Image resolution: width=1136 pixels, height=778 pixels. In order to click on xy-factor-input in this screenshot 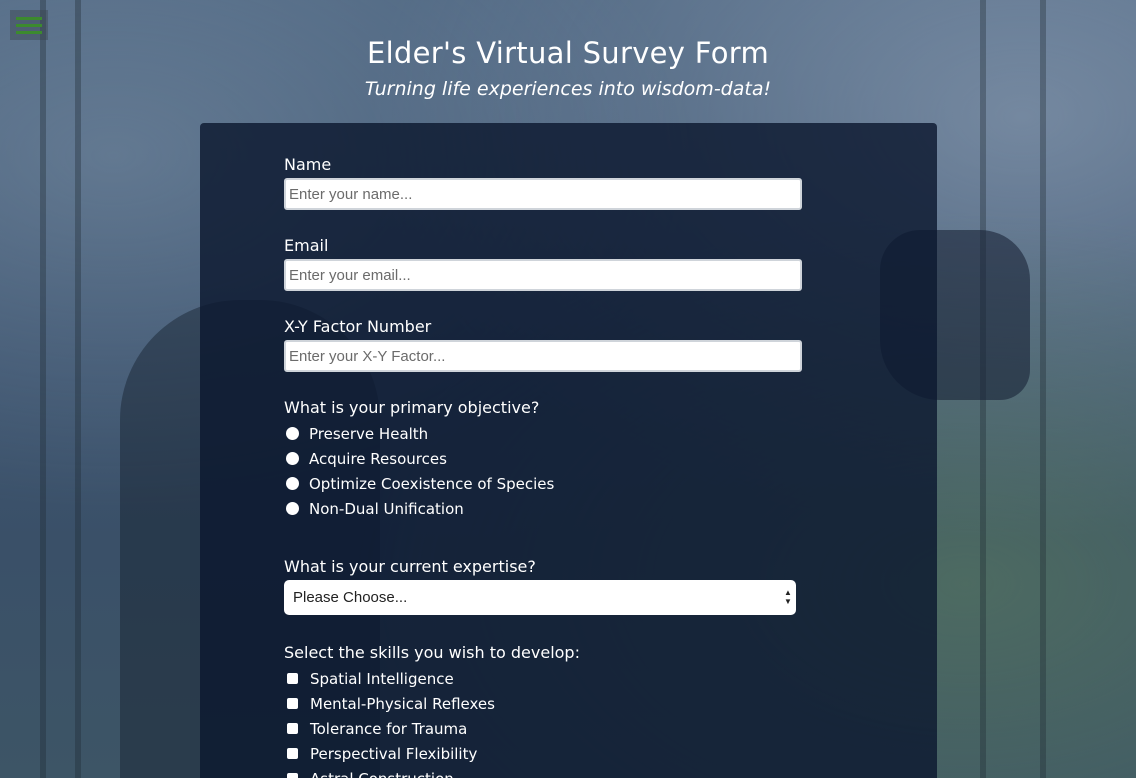, I will do `click(543, 356)`.